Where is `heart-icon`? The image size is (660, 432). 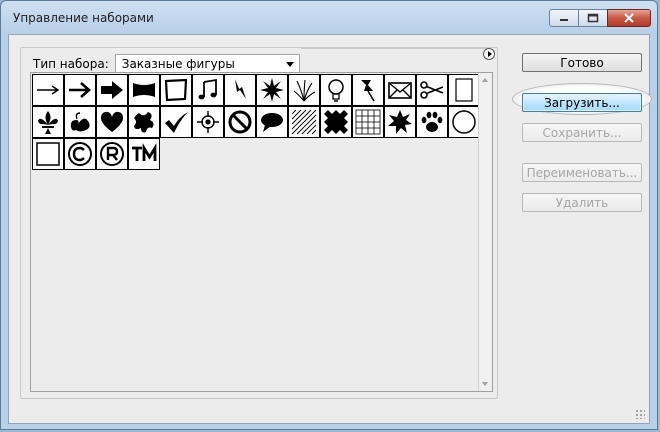 heart-icon is located at coordinates (112, 121).